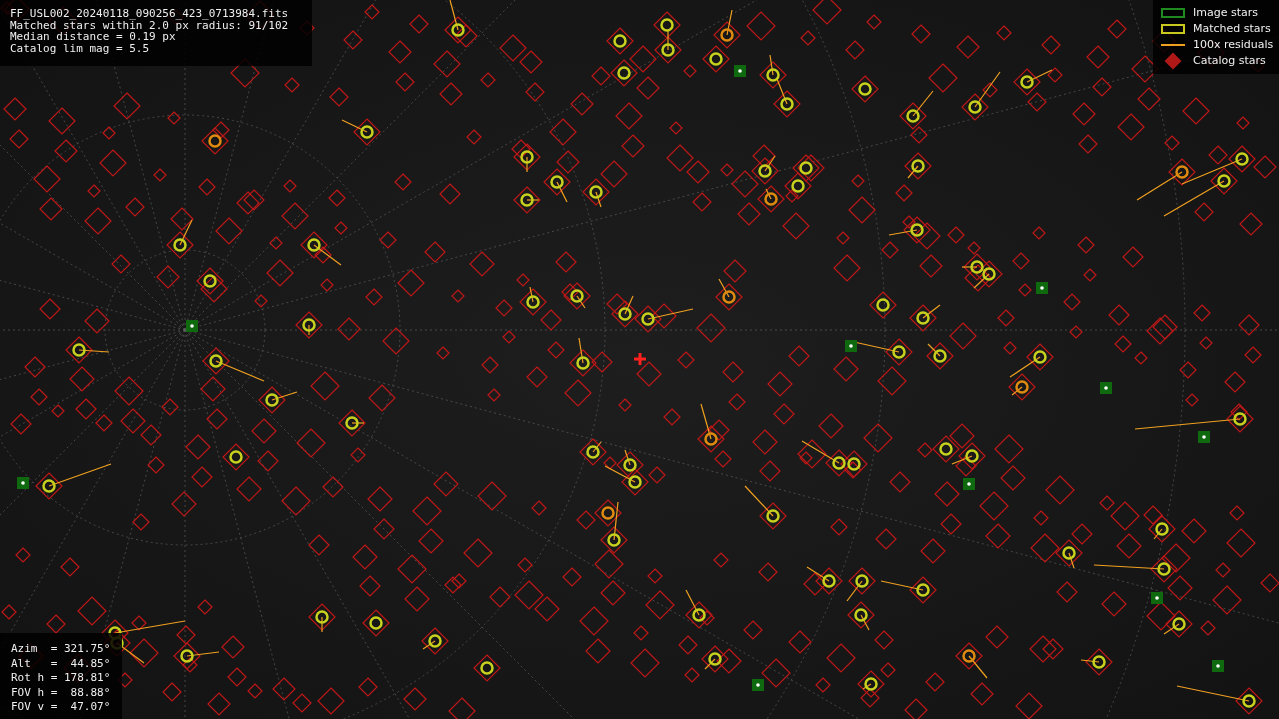 This screenshot has width=1279, height=719. What do you see at coordinates (1229, 61) in the screenshot?
I see `legend-label: Catalog stars` at bounding box center [1229, 61].